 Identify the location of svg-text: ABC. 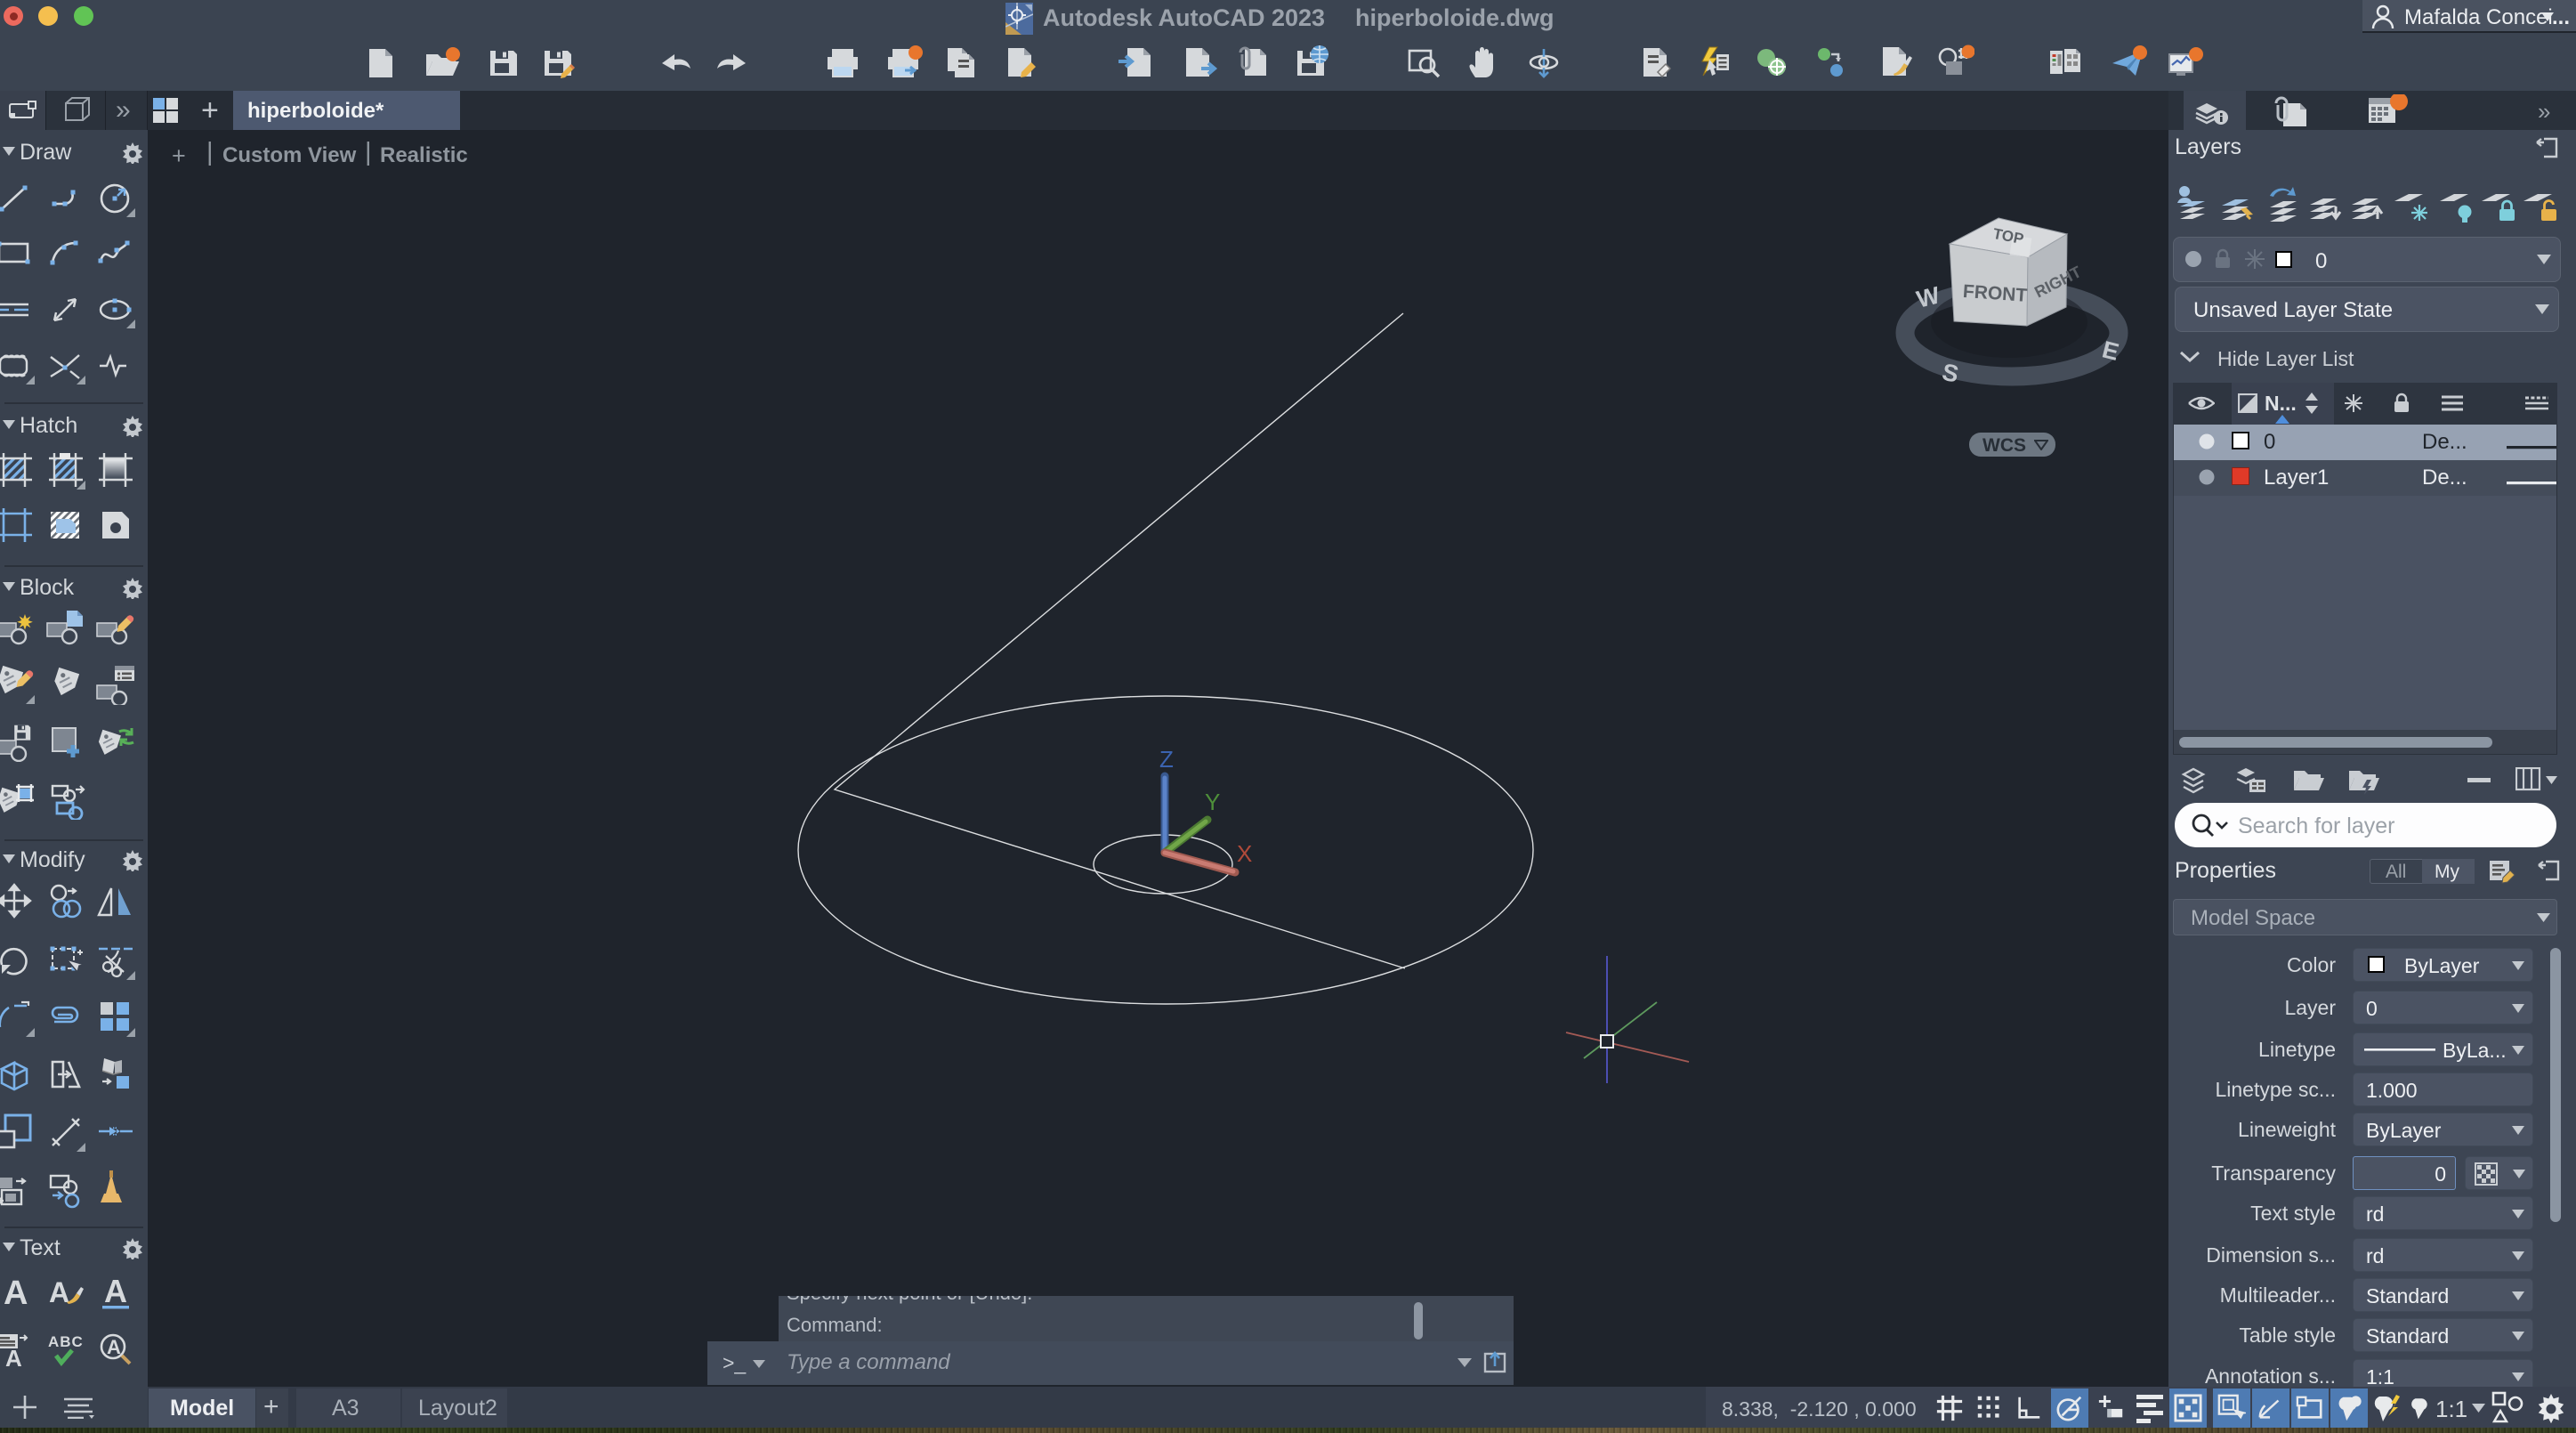
(66, 1341).